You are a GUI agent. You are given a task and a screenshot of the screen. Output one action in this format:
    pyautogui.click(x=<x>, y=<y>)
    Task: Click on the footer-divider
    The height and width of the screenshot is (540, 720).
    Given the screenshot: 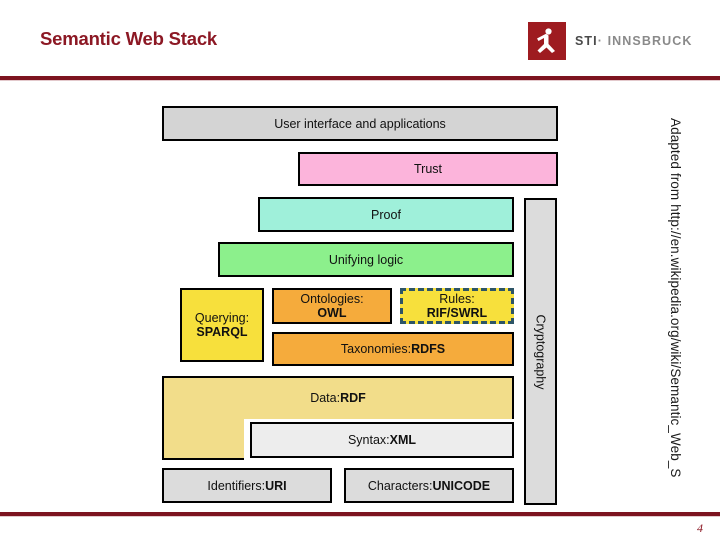 What is the action you would take?
    pyautogui.click(x=360, y=514)
    